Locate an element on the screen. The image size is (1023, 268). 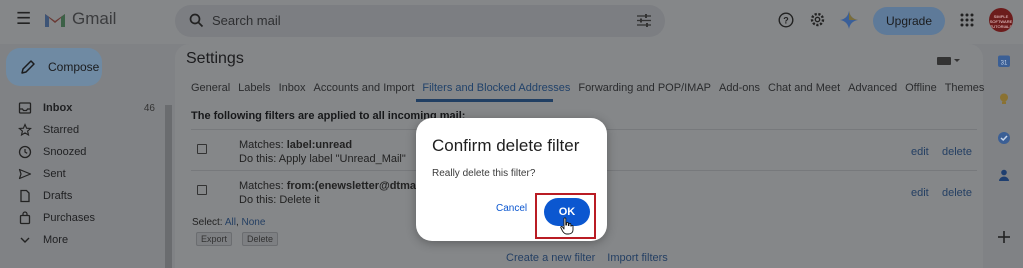
sidebar-item-label: Inbox is located at coordinates (58, 108).